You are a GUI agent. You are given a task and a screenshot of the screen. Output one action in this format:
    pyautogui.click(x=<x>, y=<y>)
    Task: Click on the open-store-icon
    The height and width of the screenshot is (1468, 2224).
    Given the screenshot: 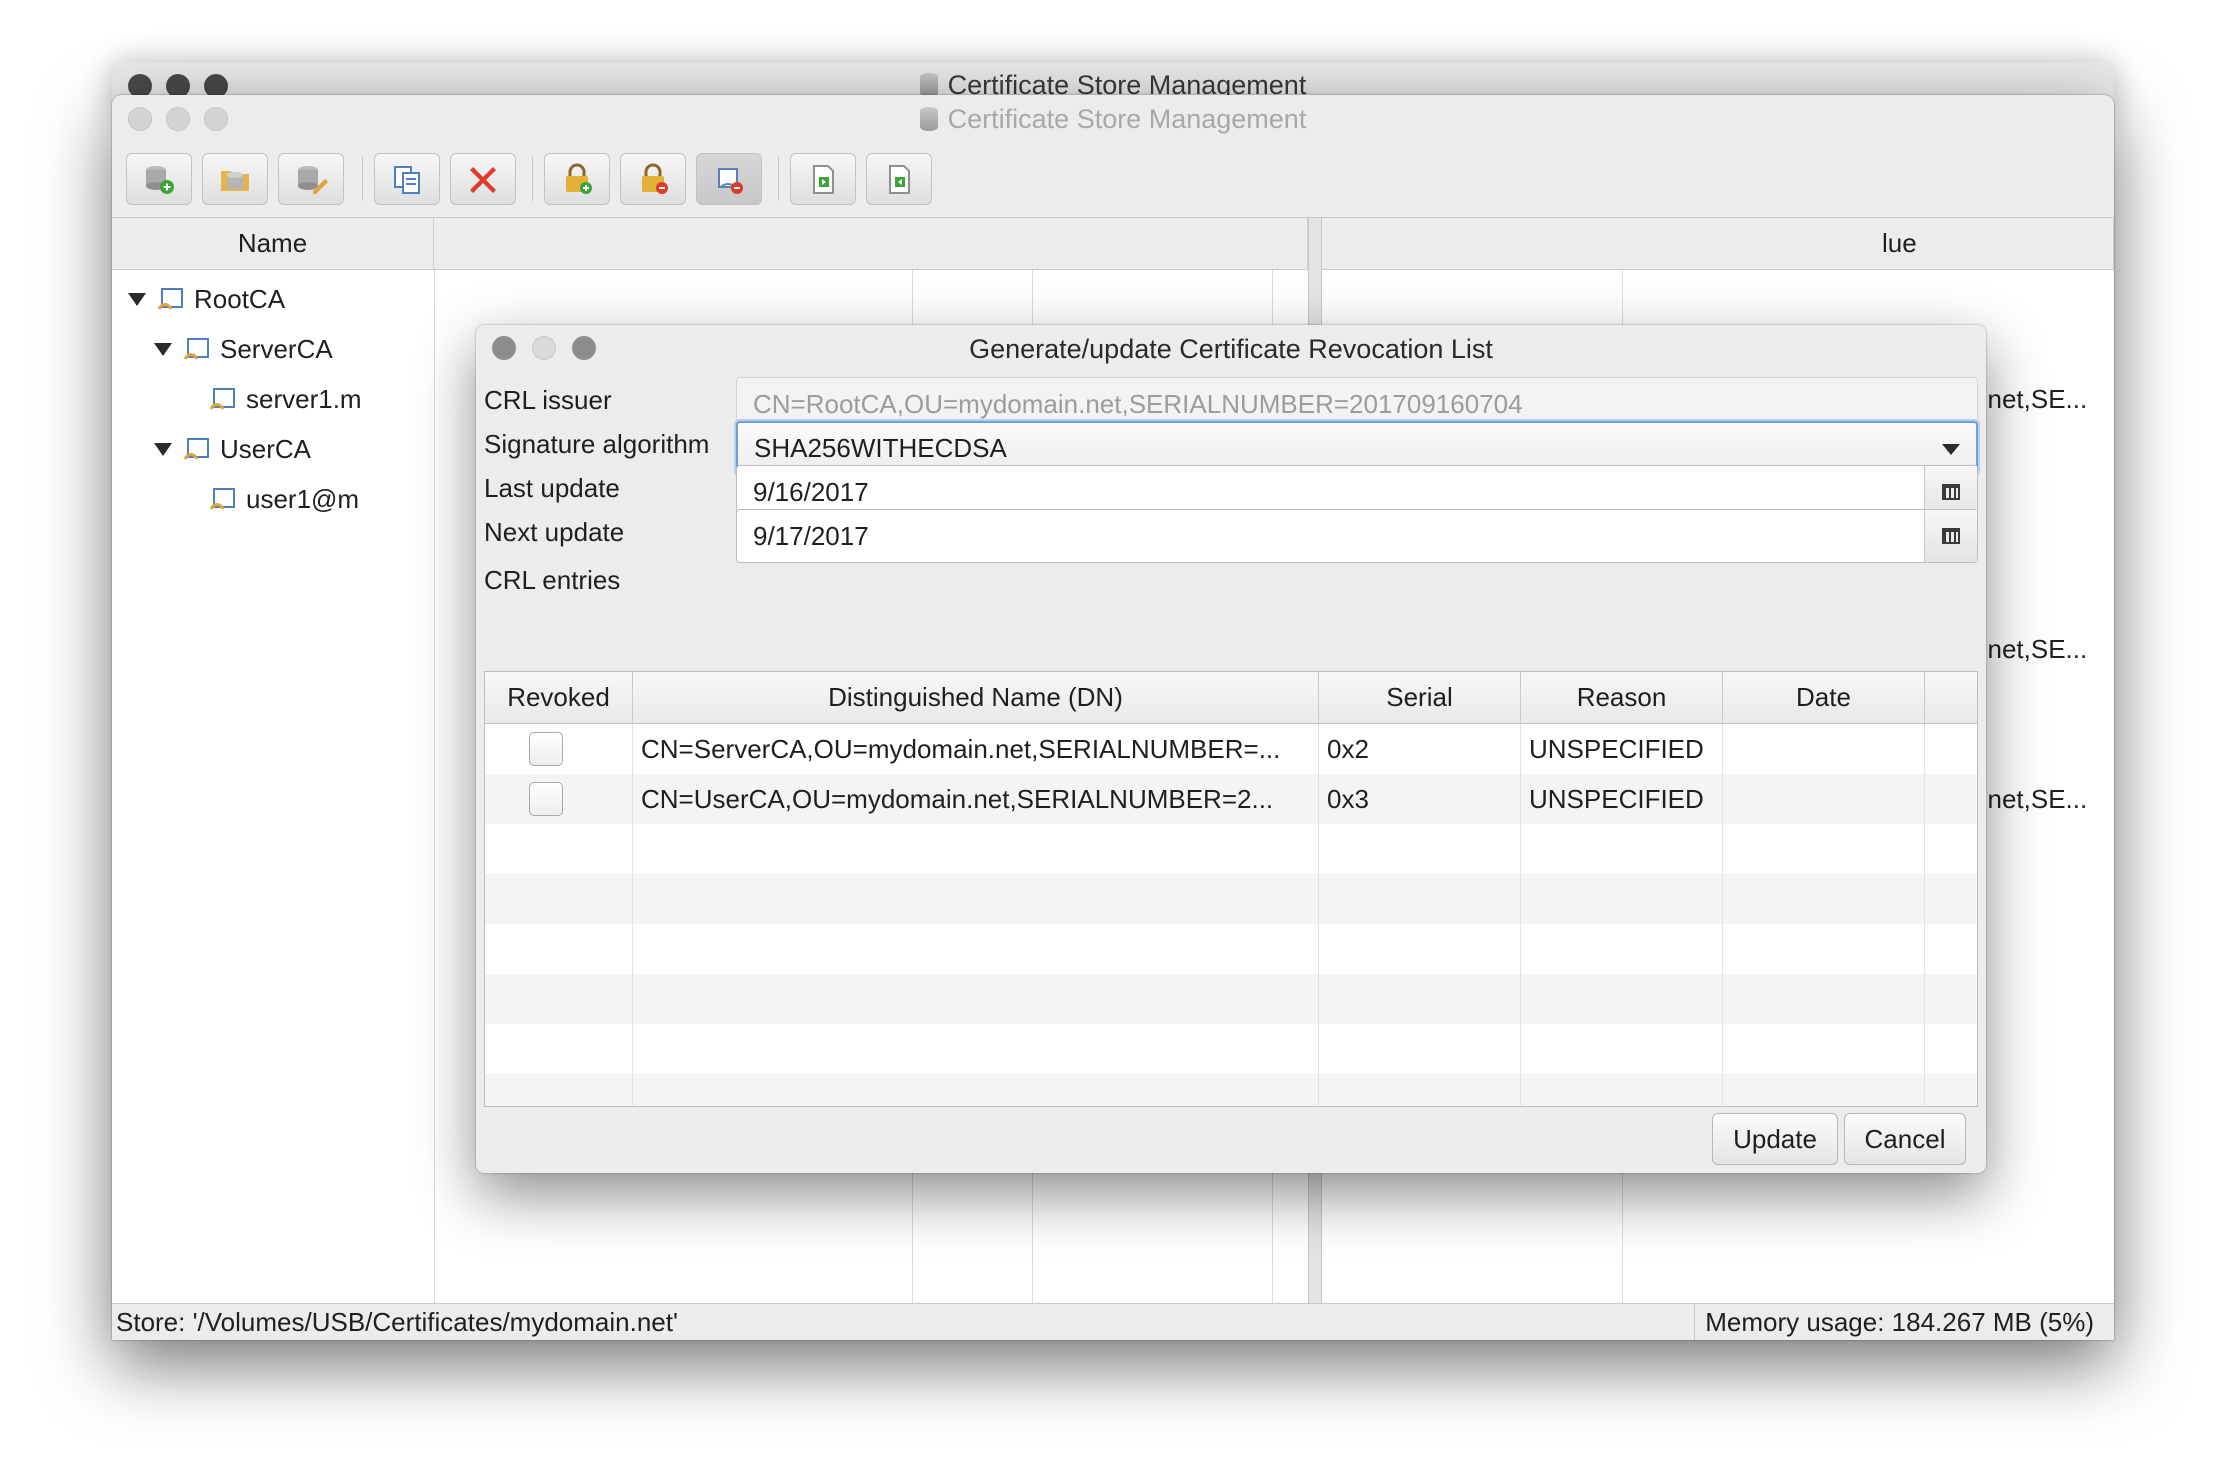 What is the action you would take?
    pyautogui.click(x=235, y=181)
    